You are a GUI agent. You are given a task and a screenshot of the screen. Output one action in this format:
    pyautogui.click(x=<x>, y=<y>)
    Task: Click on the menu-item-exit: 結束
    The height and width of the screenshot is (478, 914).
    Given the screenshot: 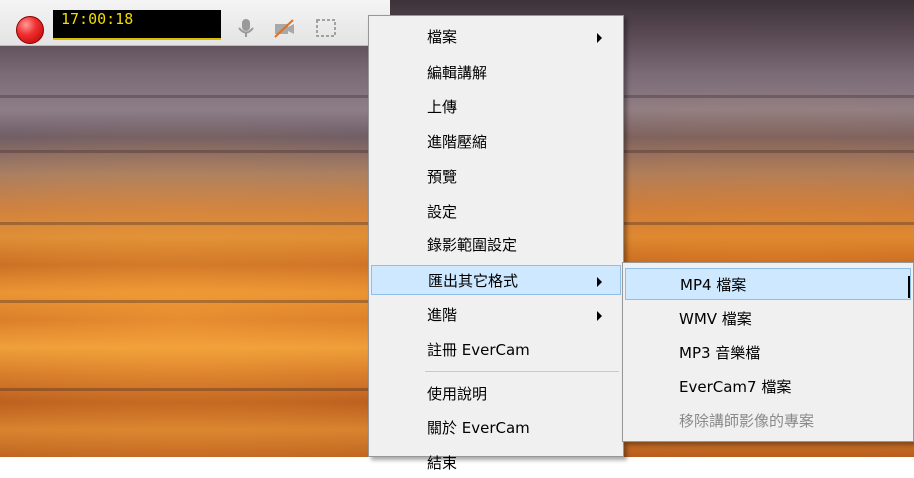 What is the action you would take?
    pyautogui.click(x=496, y=463)
    